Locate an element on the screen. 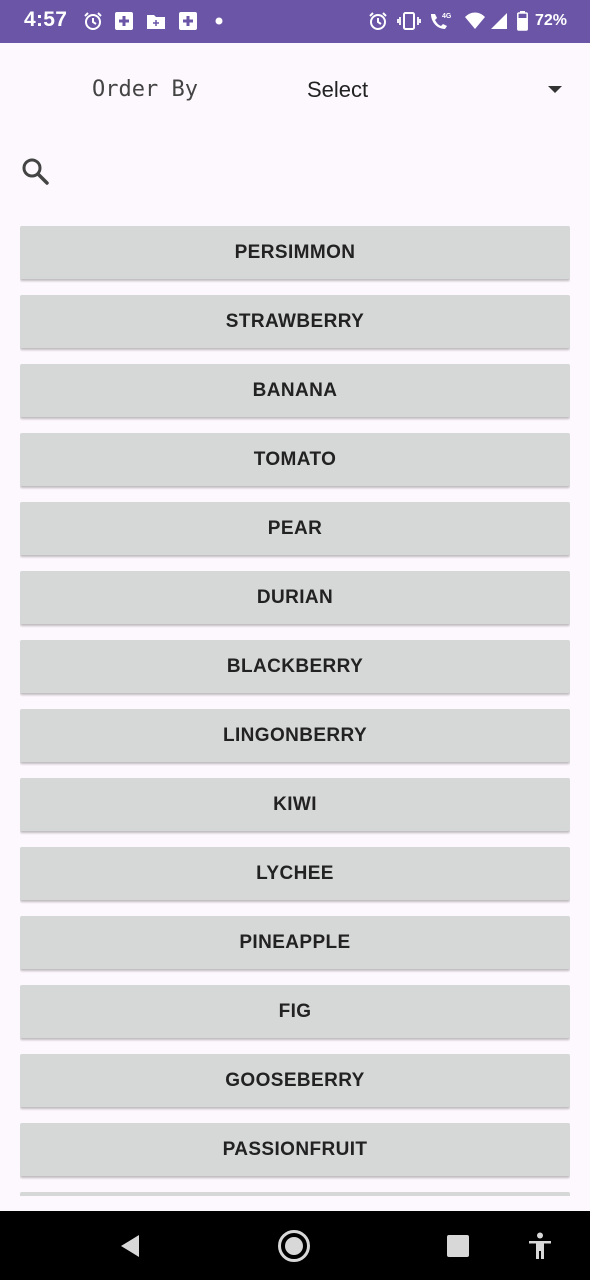 The image size is (590, 1280). fruit-button: PINEAPPLE is located at coordinates (295, 942).